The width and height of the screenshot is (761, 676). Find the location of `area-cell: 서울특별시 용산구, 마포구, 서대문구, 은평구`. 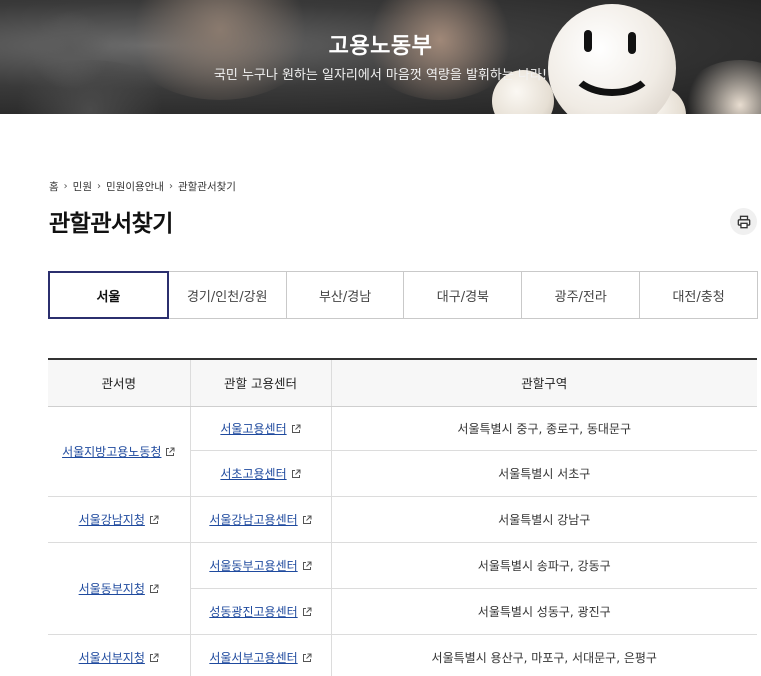

area-cell: 서울특별시 용산구, 마포구, 서대문구, 은평구 is located at coordinates (544, 655).